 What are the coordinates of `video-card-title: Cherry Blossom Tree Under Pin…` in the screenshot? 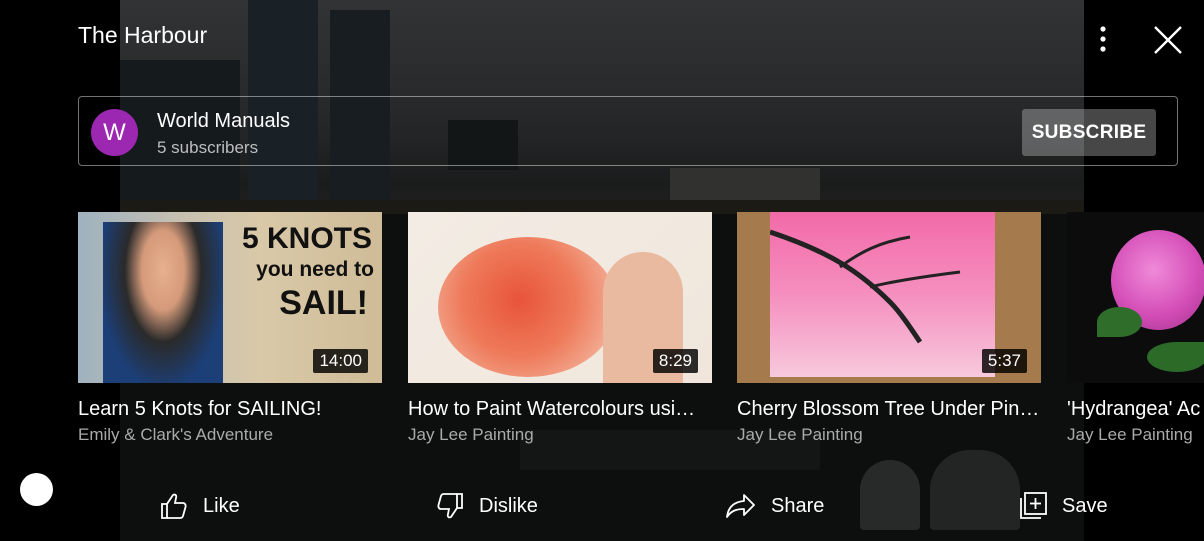 It's located at (889, 409).